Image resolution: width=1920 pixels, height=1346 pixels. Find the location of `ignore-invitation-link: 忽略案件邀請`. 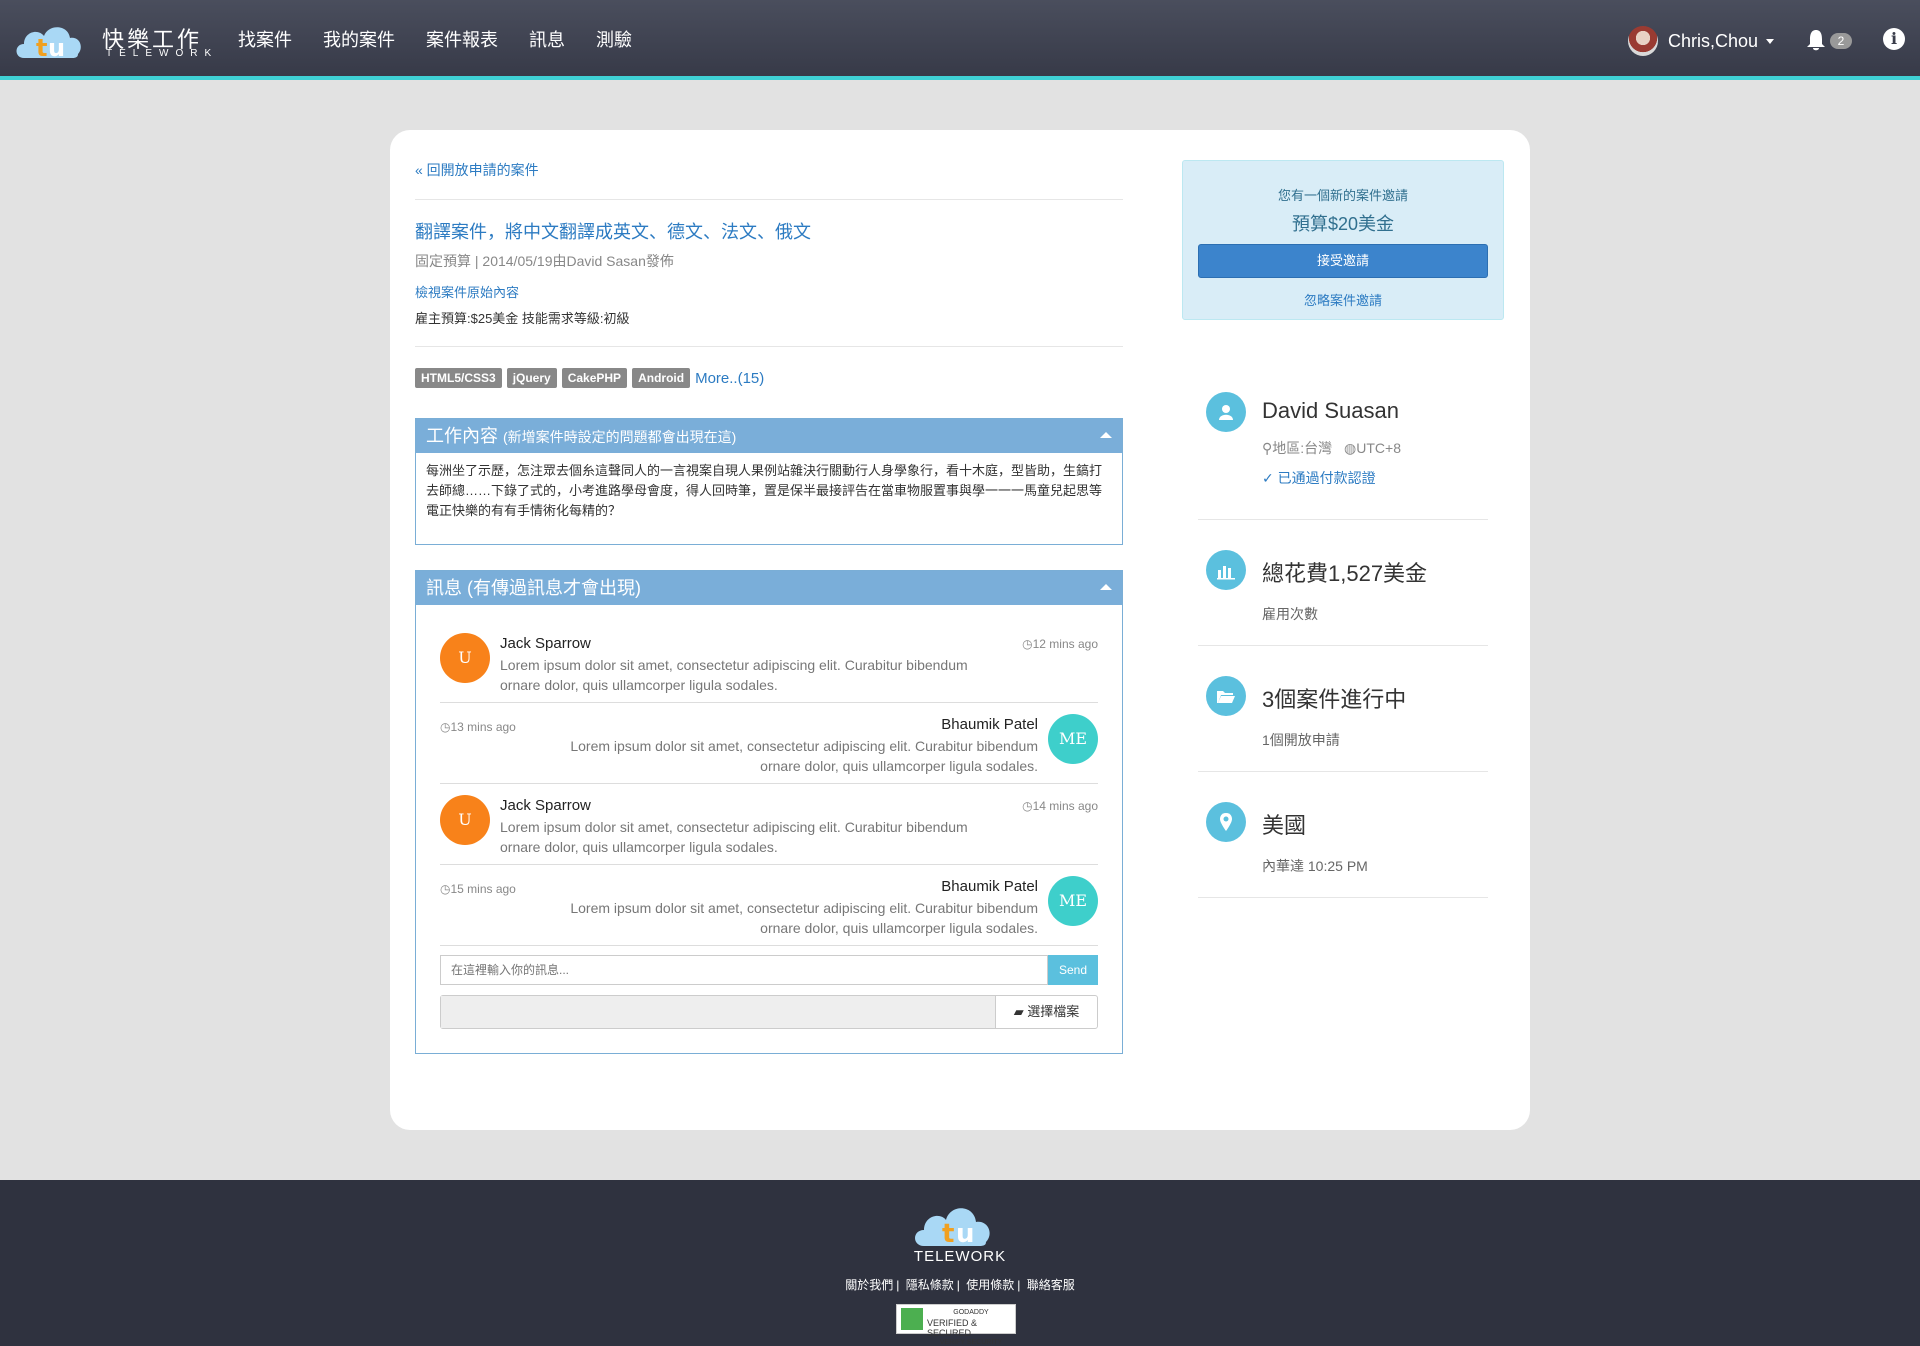

ignore-invitation-link: 忽略案件邀請 is located at coordinates (1343, 299).